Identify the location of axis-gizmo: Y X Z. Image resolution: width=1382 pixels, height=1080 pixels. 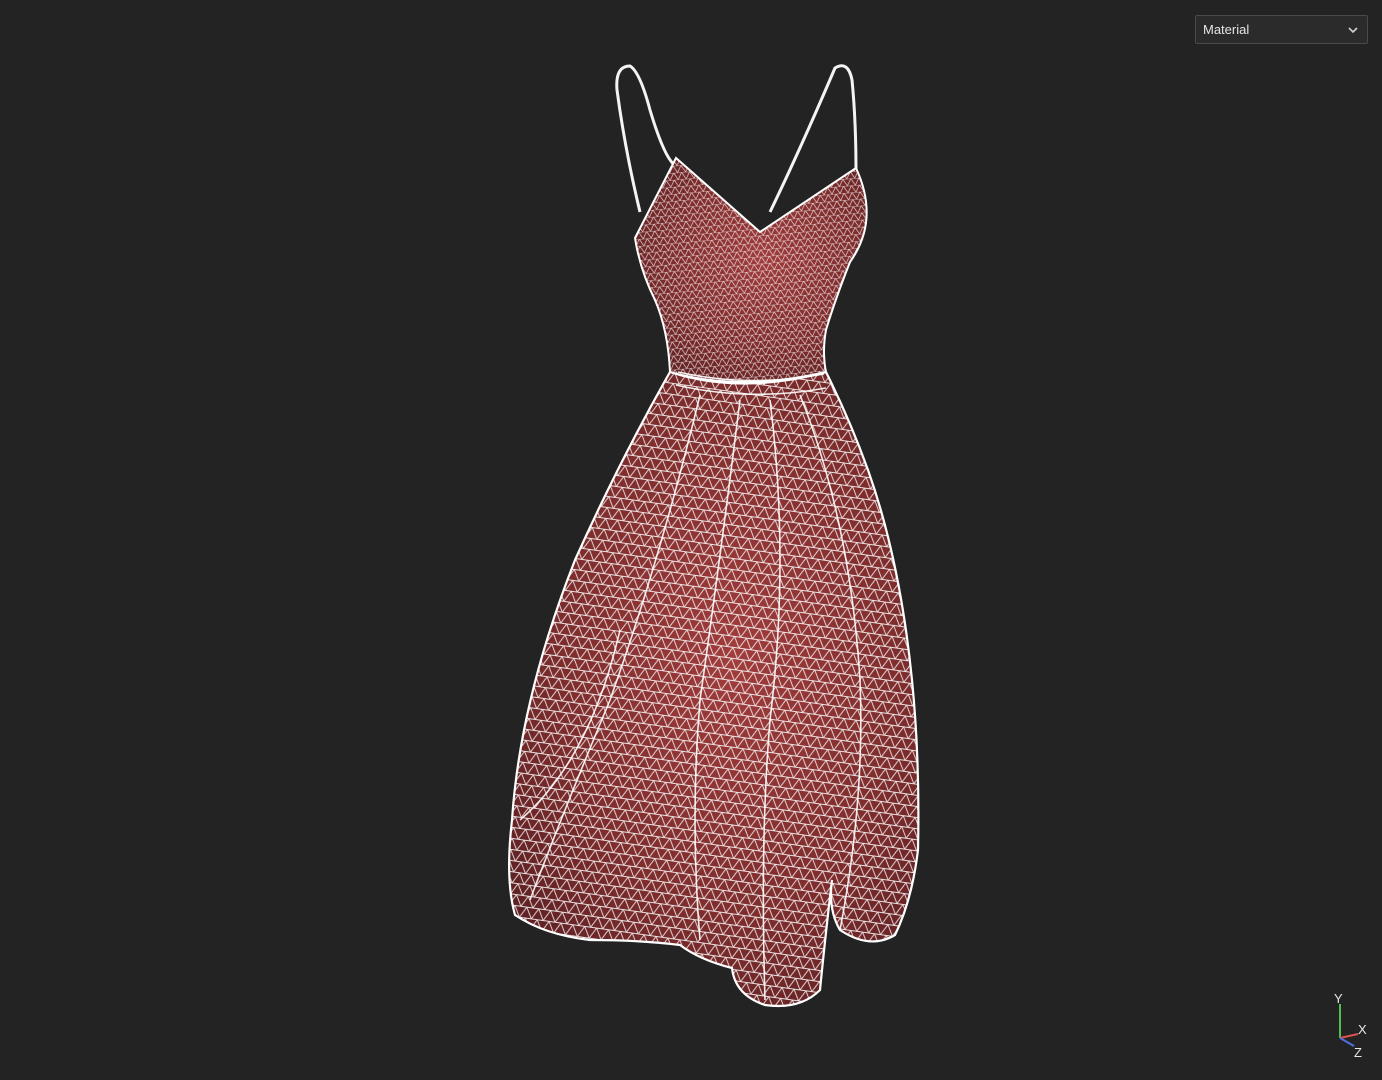
(1350, 1025).